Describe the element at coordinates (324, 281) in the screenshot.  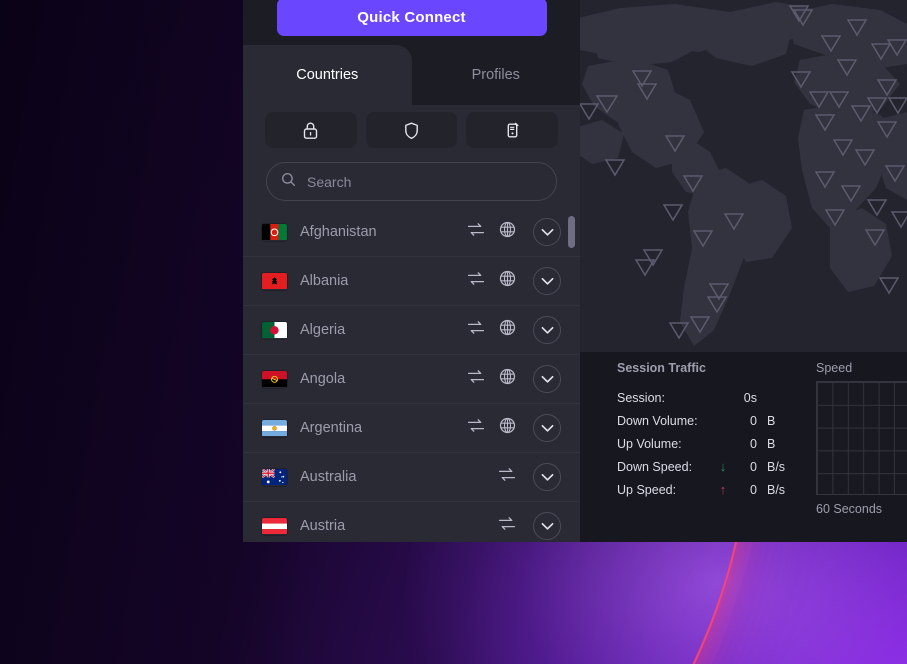
I see `country-name: Albania` at that location.